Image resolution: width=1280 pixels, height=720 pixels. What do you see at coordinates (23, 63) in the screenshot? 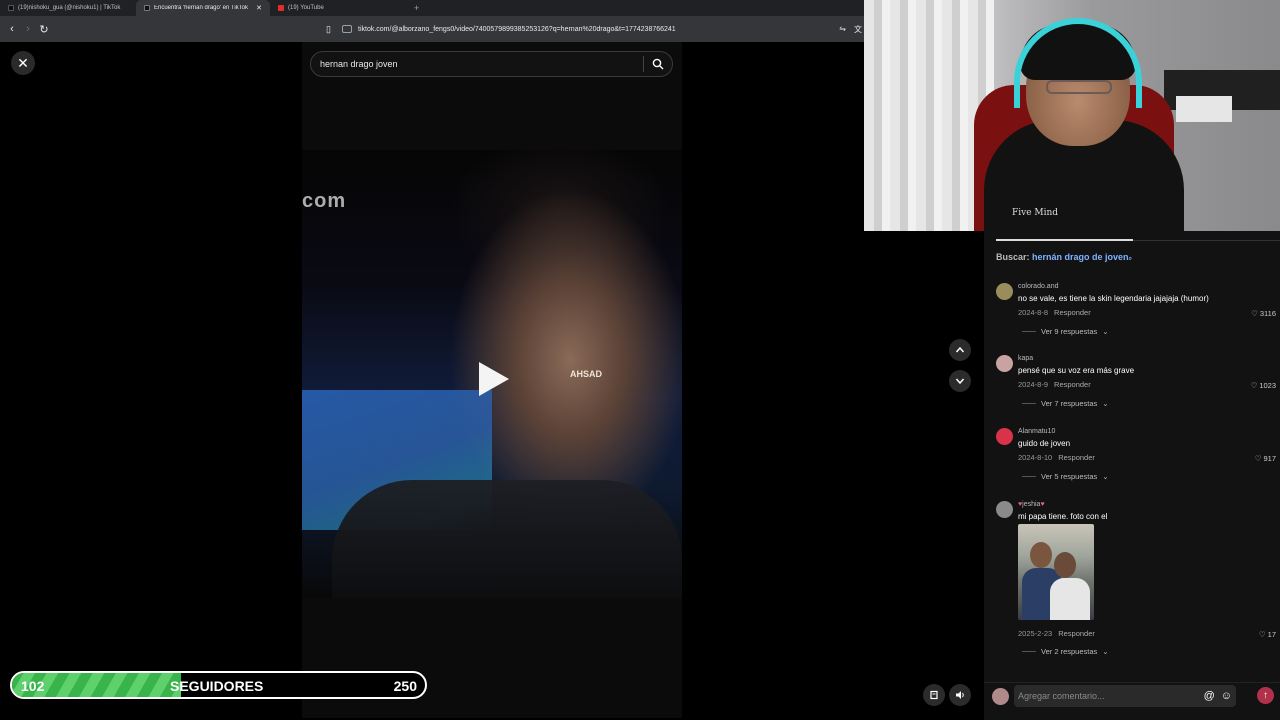
I see `close-button: ✕` at bounding box center [23, 63].